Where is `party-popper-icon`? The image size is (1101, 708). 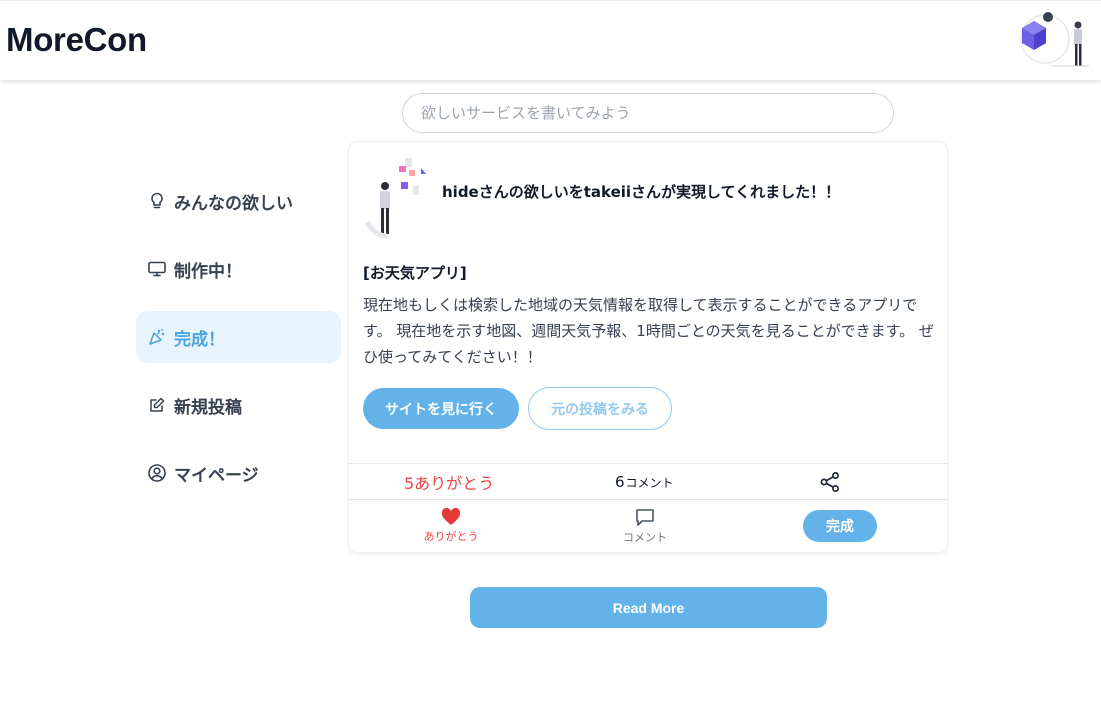 party-popper-icon is located at coordinates (157, 337).